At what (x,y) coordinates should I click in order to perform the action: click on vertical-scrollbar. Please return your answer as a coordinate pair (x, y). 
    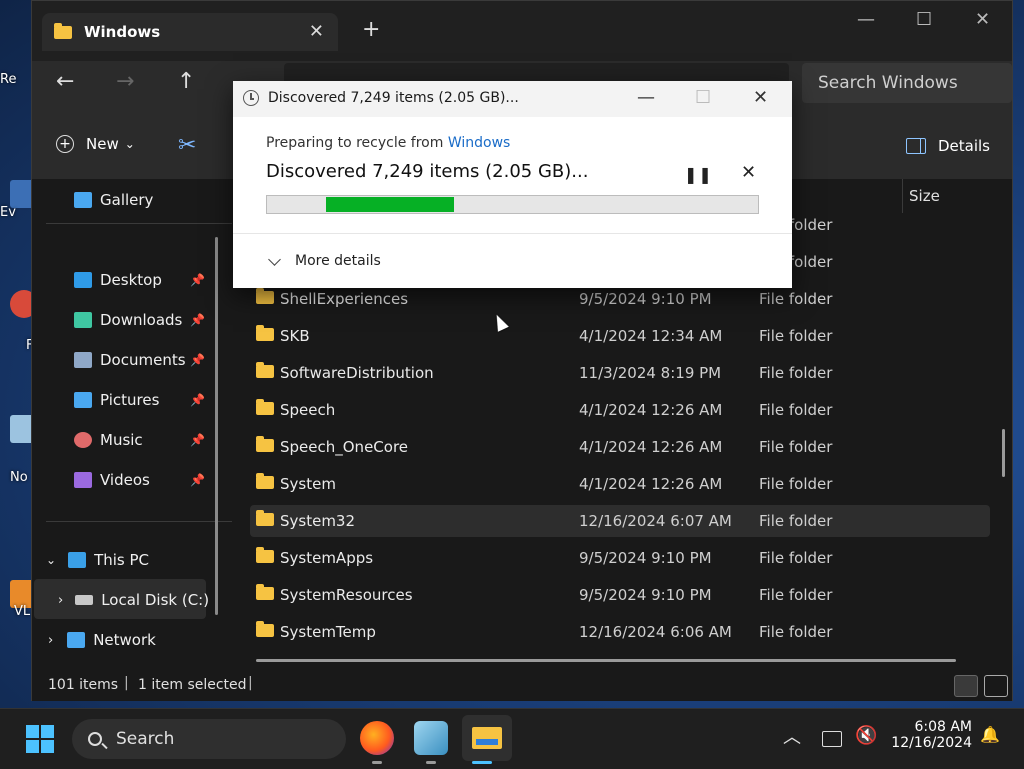
    Looking at the image, I should click on (1003, 453).